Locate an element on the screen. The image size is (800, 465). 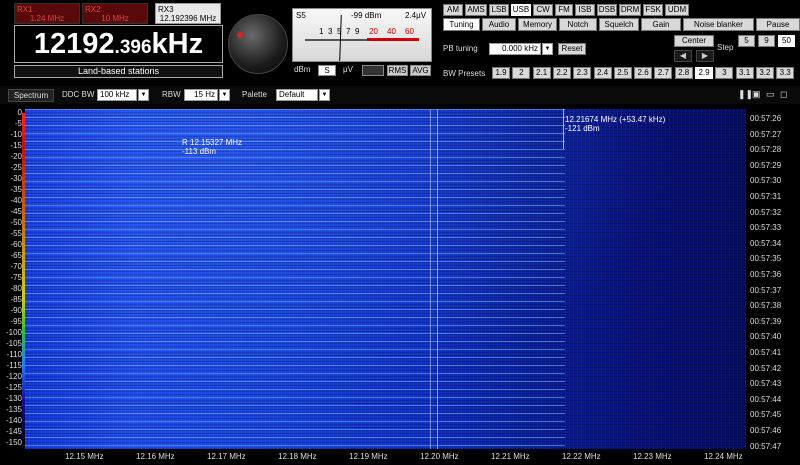
level-tick-label: -90 is located at coordinates (16, 310).